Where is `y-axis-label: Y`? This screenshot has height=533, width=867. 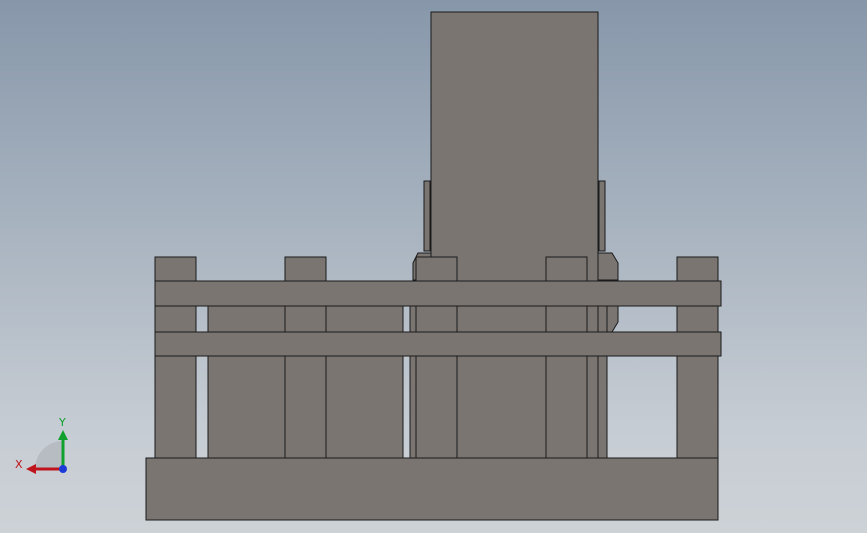
y-axis-label: Y is located at coordinates (62, 422).